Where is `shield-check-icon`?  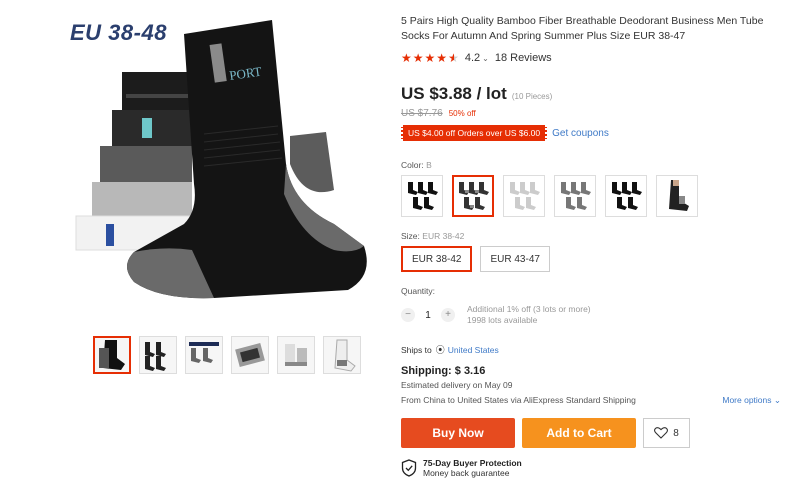
shield-check-icon is located at coordinates (409, 468).